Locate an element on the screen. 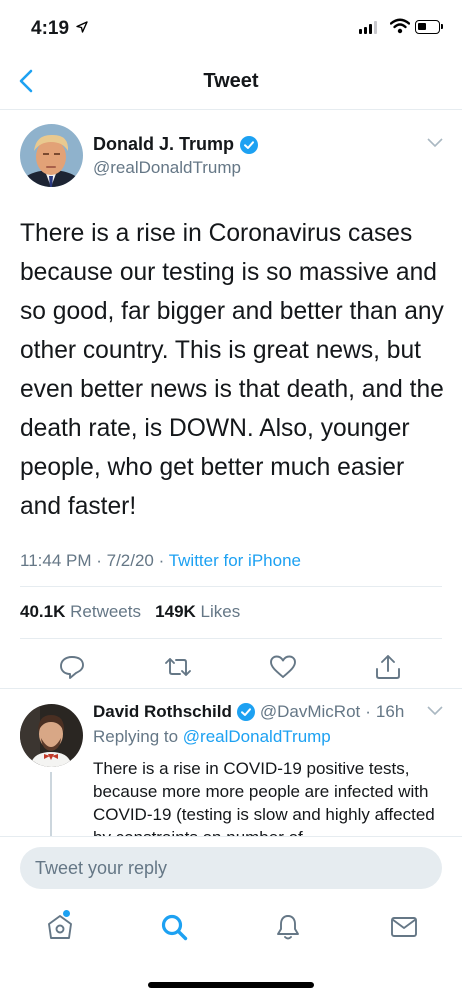  retweets-label: Retweets is located at coordinates (105, 611).